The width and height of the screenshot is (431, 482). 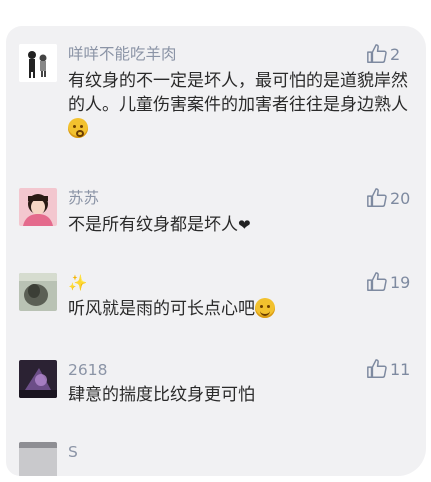 I want to click on username: ✨, so click(x=77, y=283).